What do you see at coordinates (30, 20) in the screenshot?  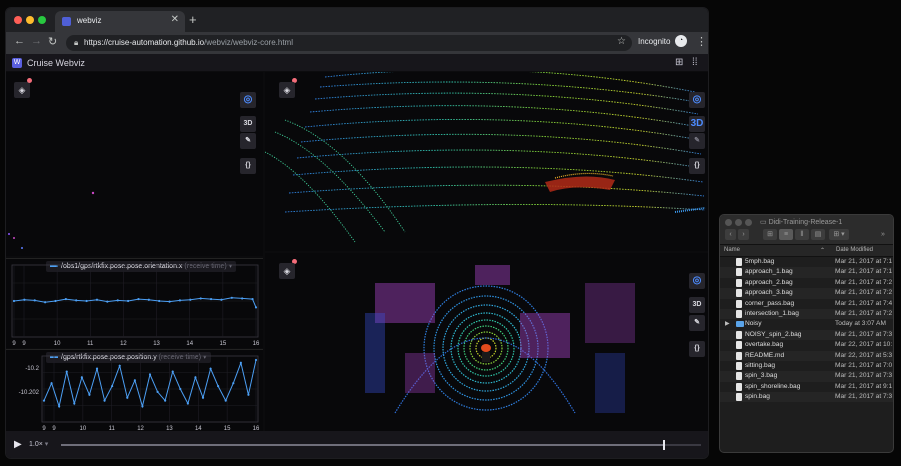 I see `minimize-window-button` at bounding box center [30, 20].